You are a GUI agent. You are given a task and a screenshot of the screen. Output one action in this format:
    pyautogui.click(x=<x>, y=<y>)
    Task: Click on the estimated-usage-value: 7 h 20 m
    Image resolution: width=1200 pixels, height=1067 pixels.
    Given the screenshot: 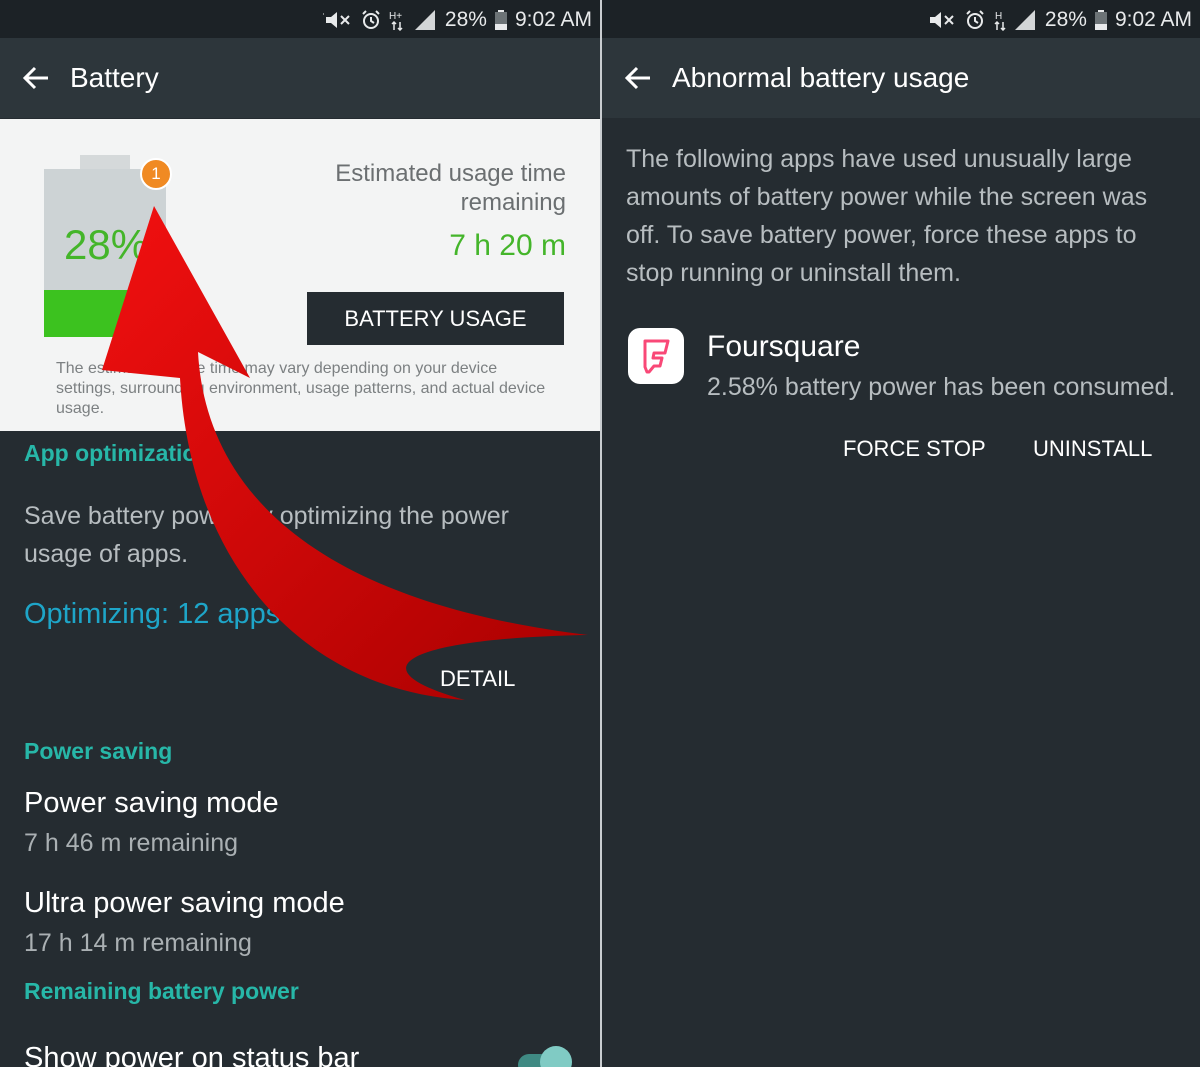 What is the action you would take?
    pyautogui.click(x=507, y=245)
    